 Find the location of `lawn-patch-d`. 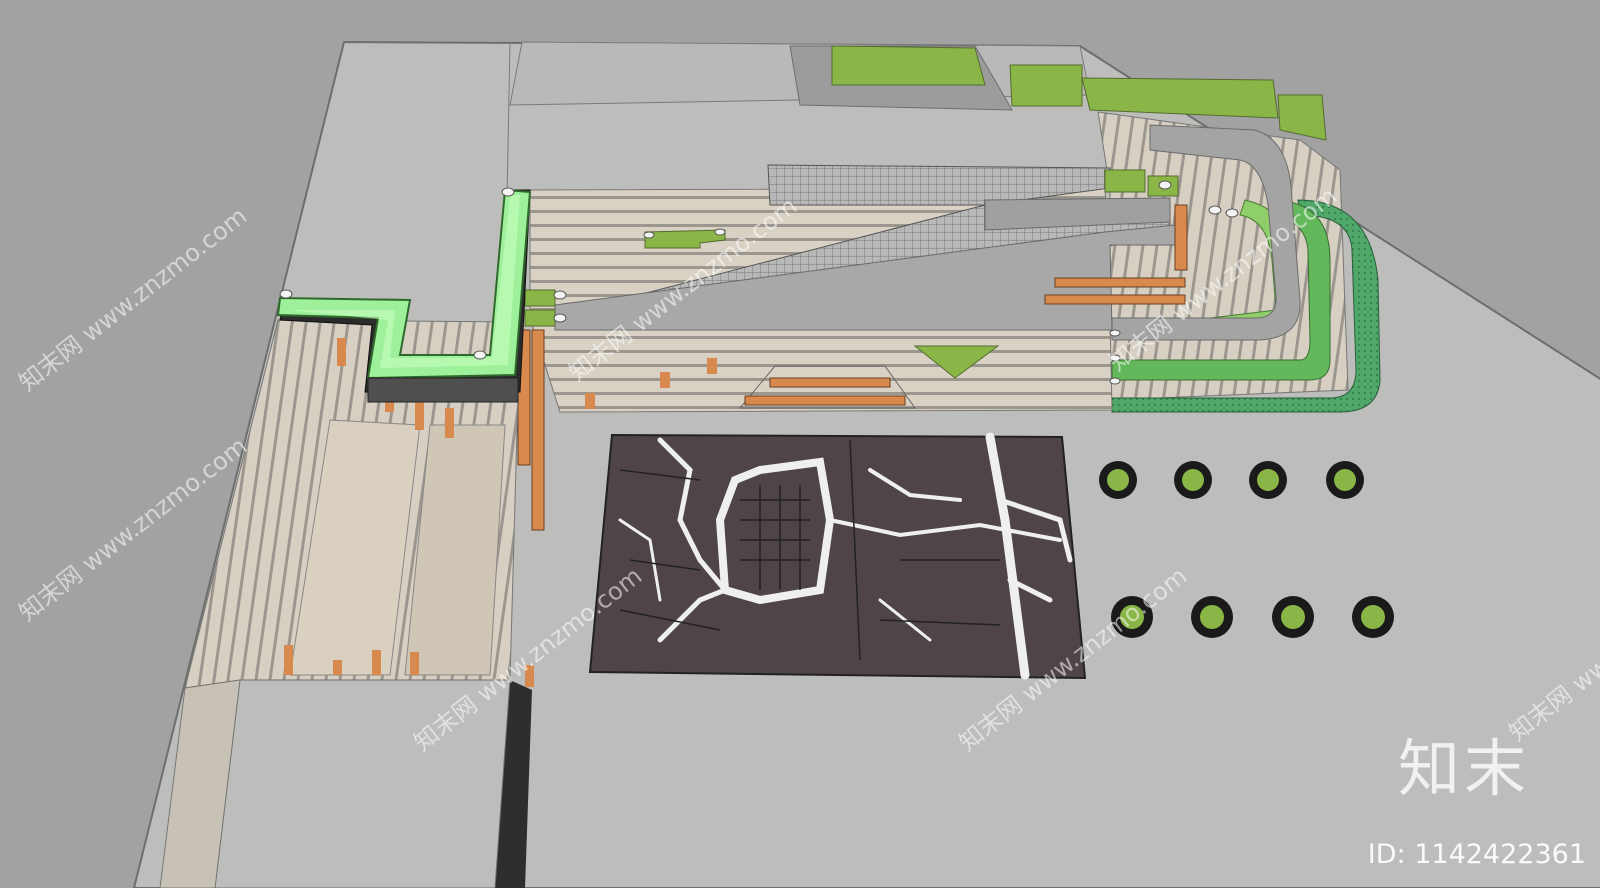

lawn-patch-d is located at coordinates (540, 318).